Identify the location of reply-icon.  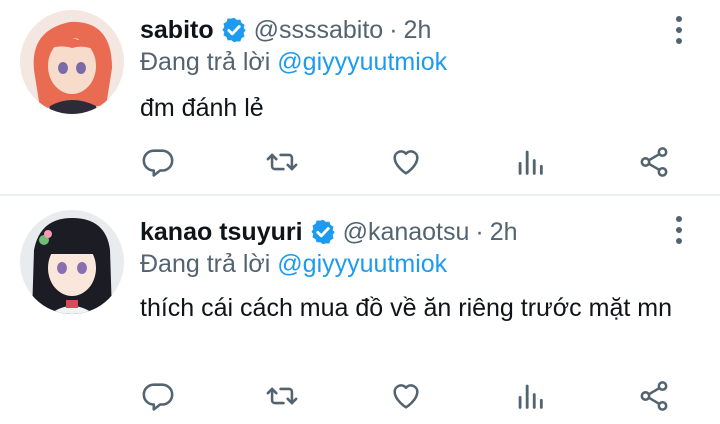
(158, 397).